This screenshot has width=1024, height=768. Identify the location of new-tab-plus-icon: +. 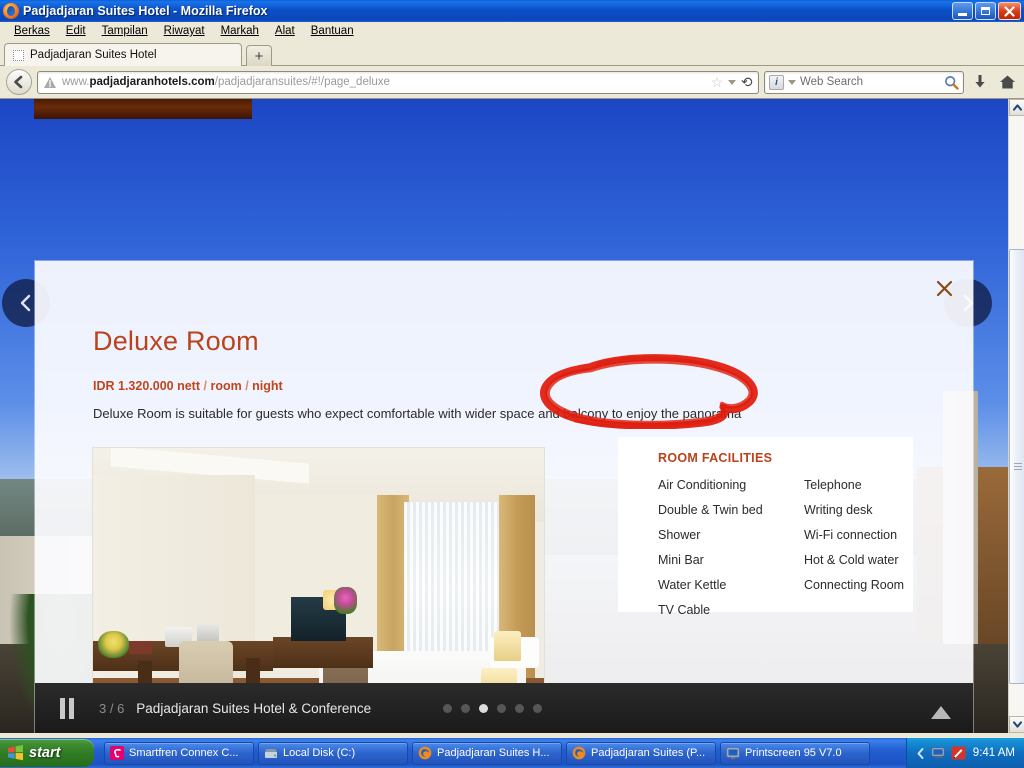
(259, 56).